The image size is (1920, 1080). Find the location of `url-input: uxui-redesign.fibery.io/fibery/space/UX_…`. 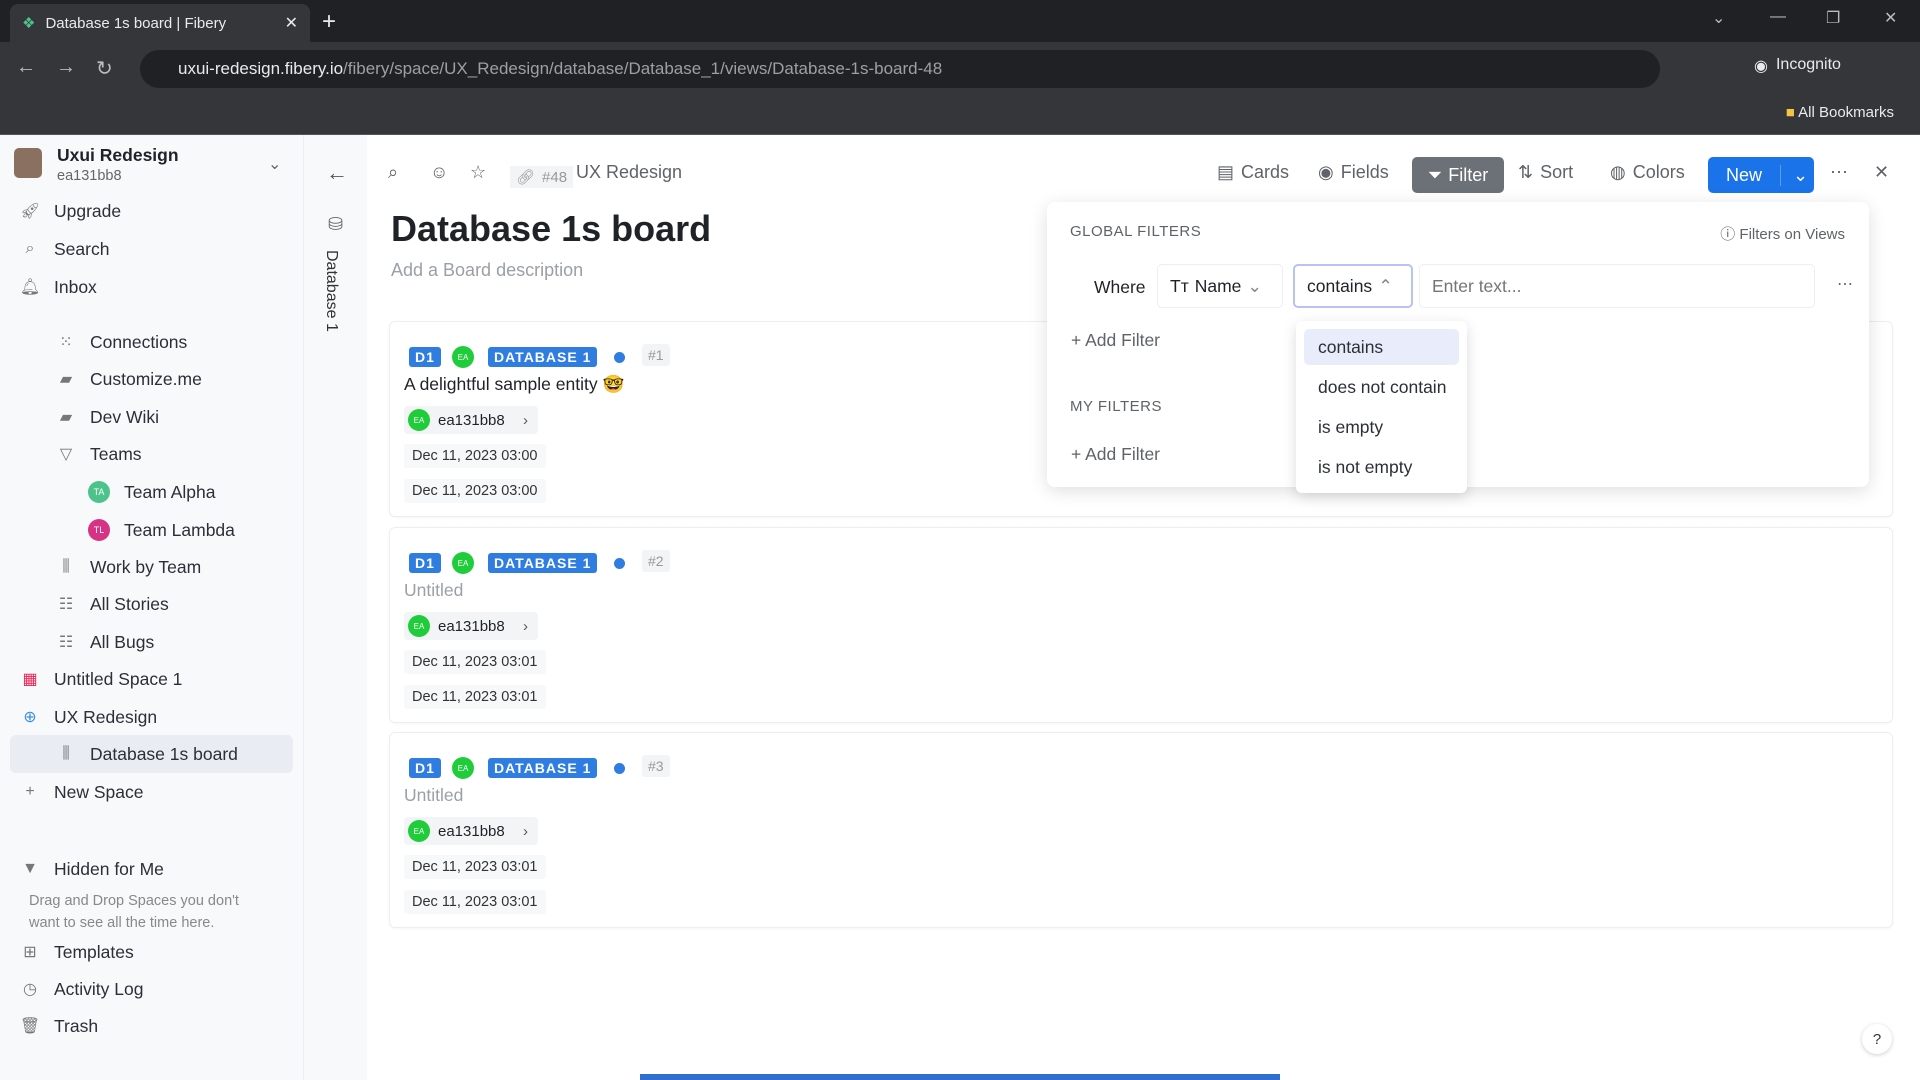

url-input: uxui-redesign.fibery.io/fibery/space/UX_… is located at coordinates (900, 69).